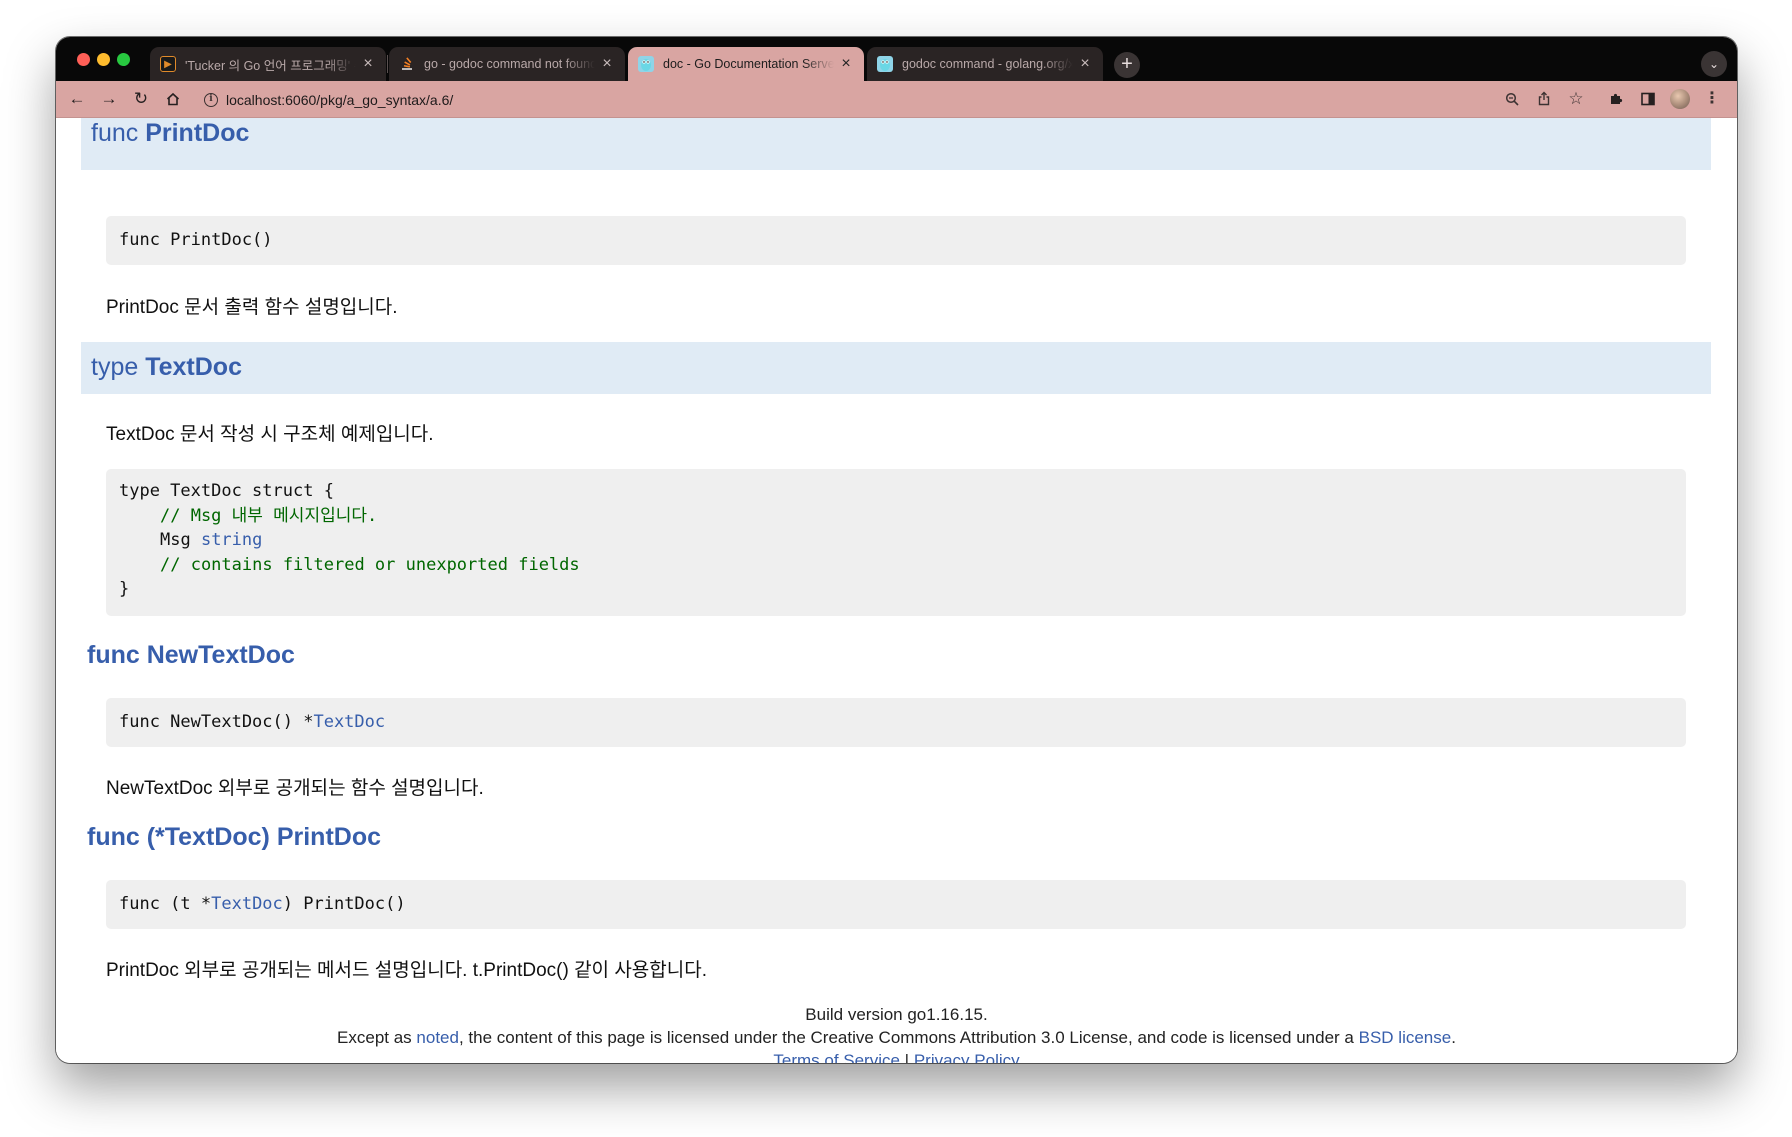  Describe the element at coordinates (1127, 65) in the screenshot. I see `new-tab-button: +` at that location.